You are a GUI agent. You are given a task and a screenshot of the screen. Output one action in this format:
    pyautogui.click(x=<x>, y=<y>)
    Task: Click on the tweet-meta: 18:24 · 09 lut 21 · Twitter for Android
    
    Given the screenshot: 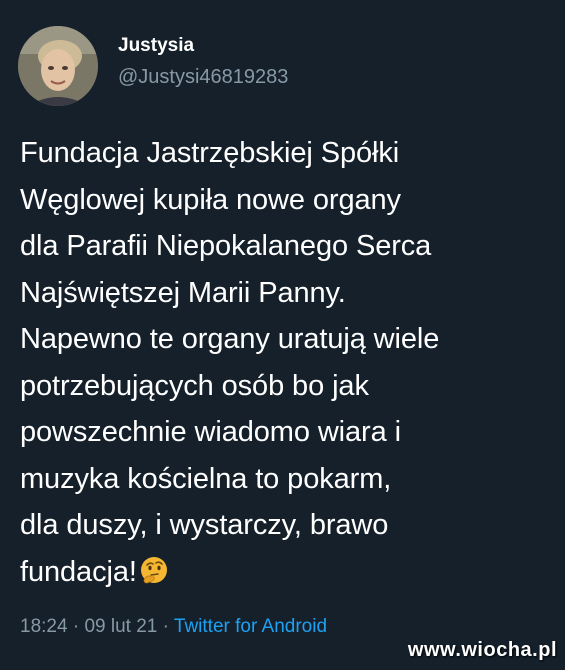 What is the action you would take?
    pyautogui.click(x=173, y=627)
    